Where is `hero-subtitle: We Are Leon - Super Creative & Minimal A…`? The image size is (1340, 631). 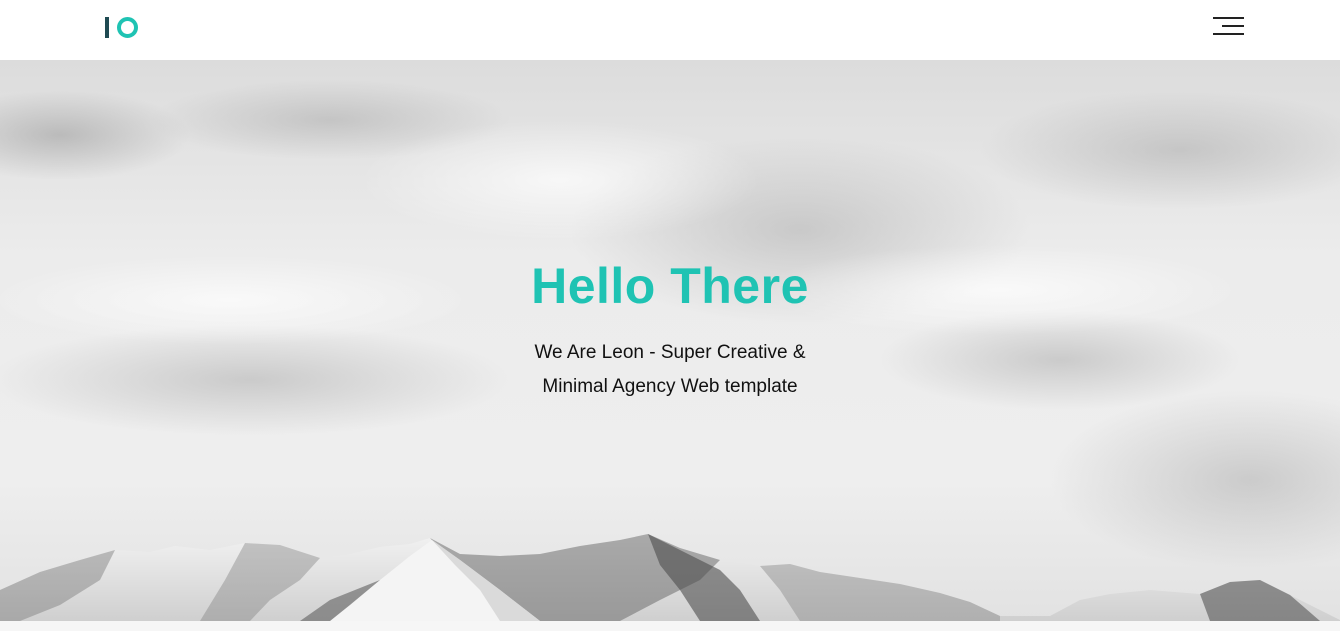
hero-subtitle: We Are Leon - Super Creative & Minimal A… is located at coordinates (670, 369).